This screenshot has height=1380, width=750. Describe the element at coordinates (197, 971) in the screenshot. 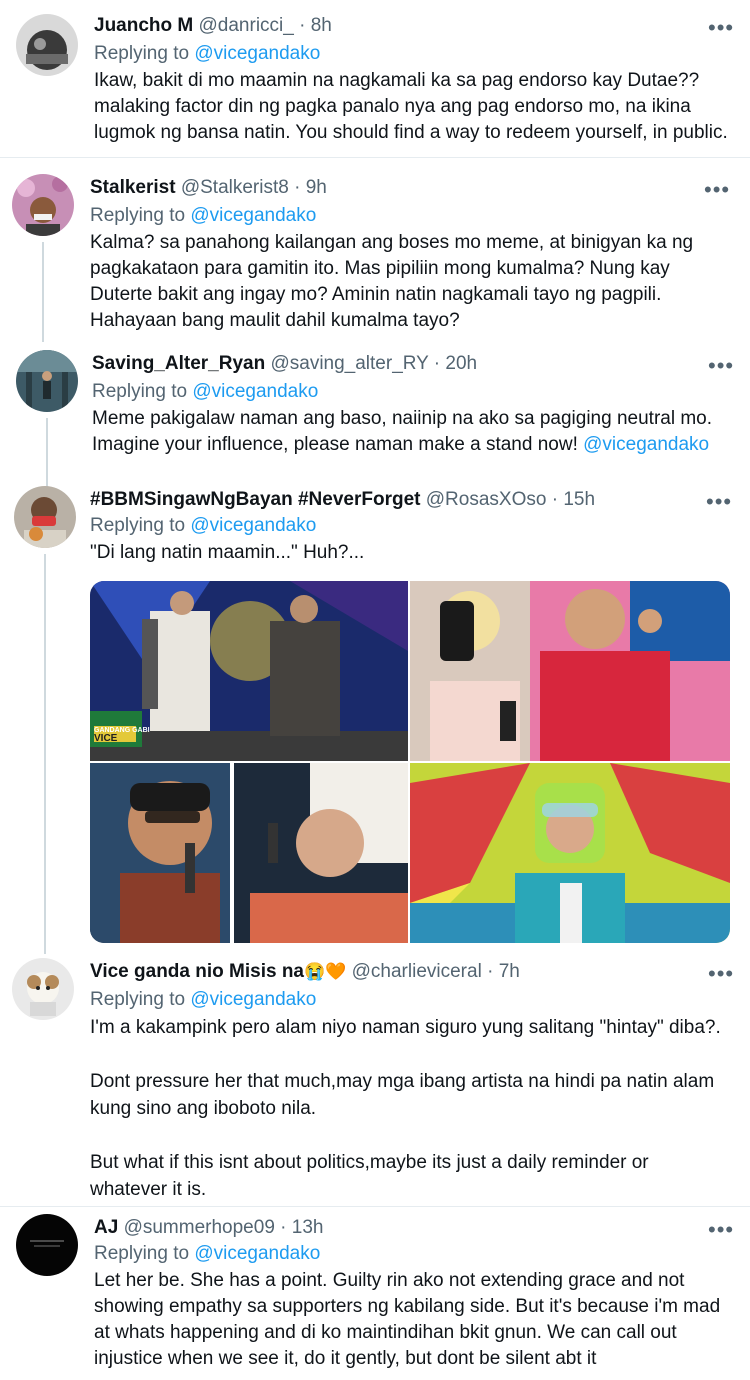

I see `display-name: Vice ganda nio Misis na` at that location.